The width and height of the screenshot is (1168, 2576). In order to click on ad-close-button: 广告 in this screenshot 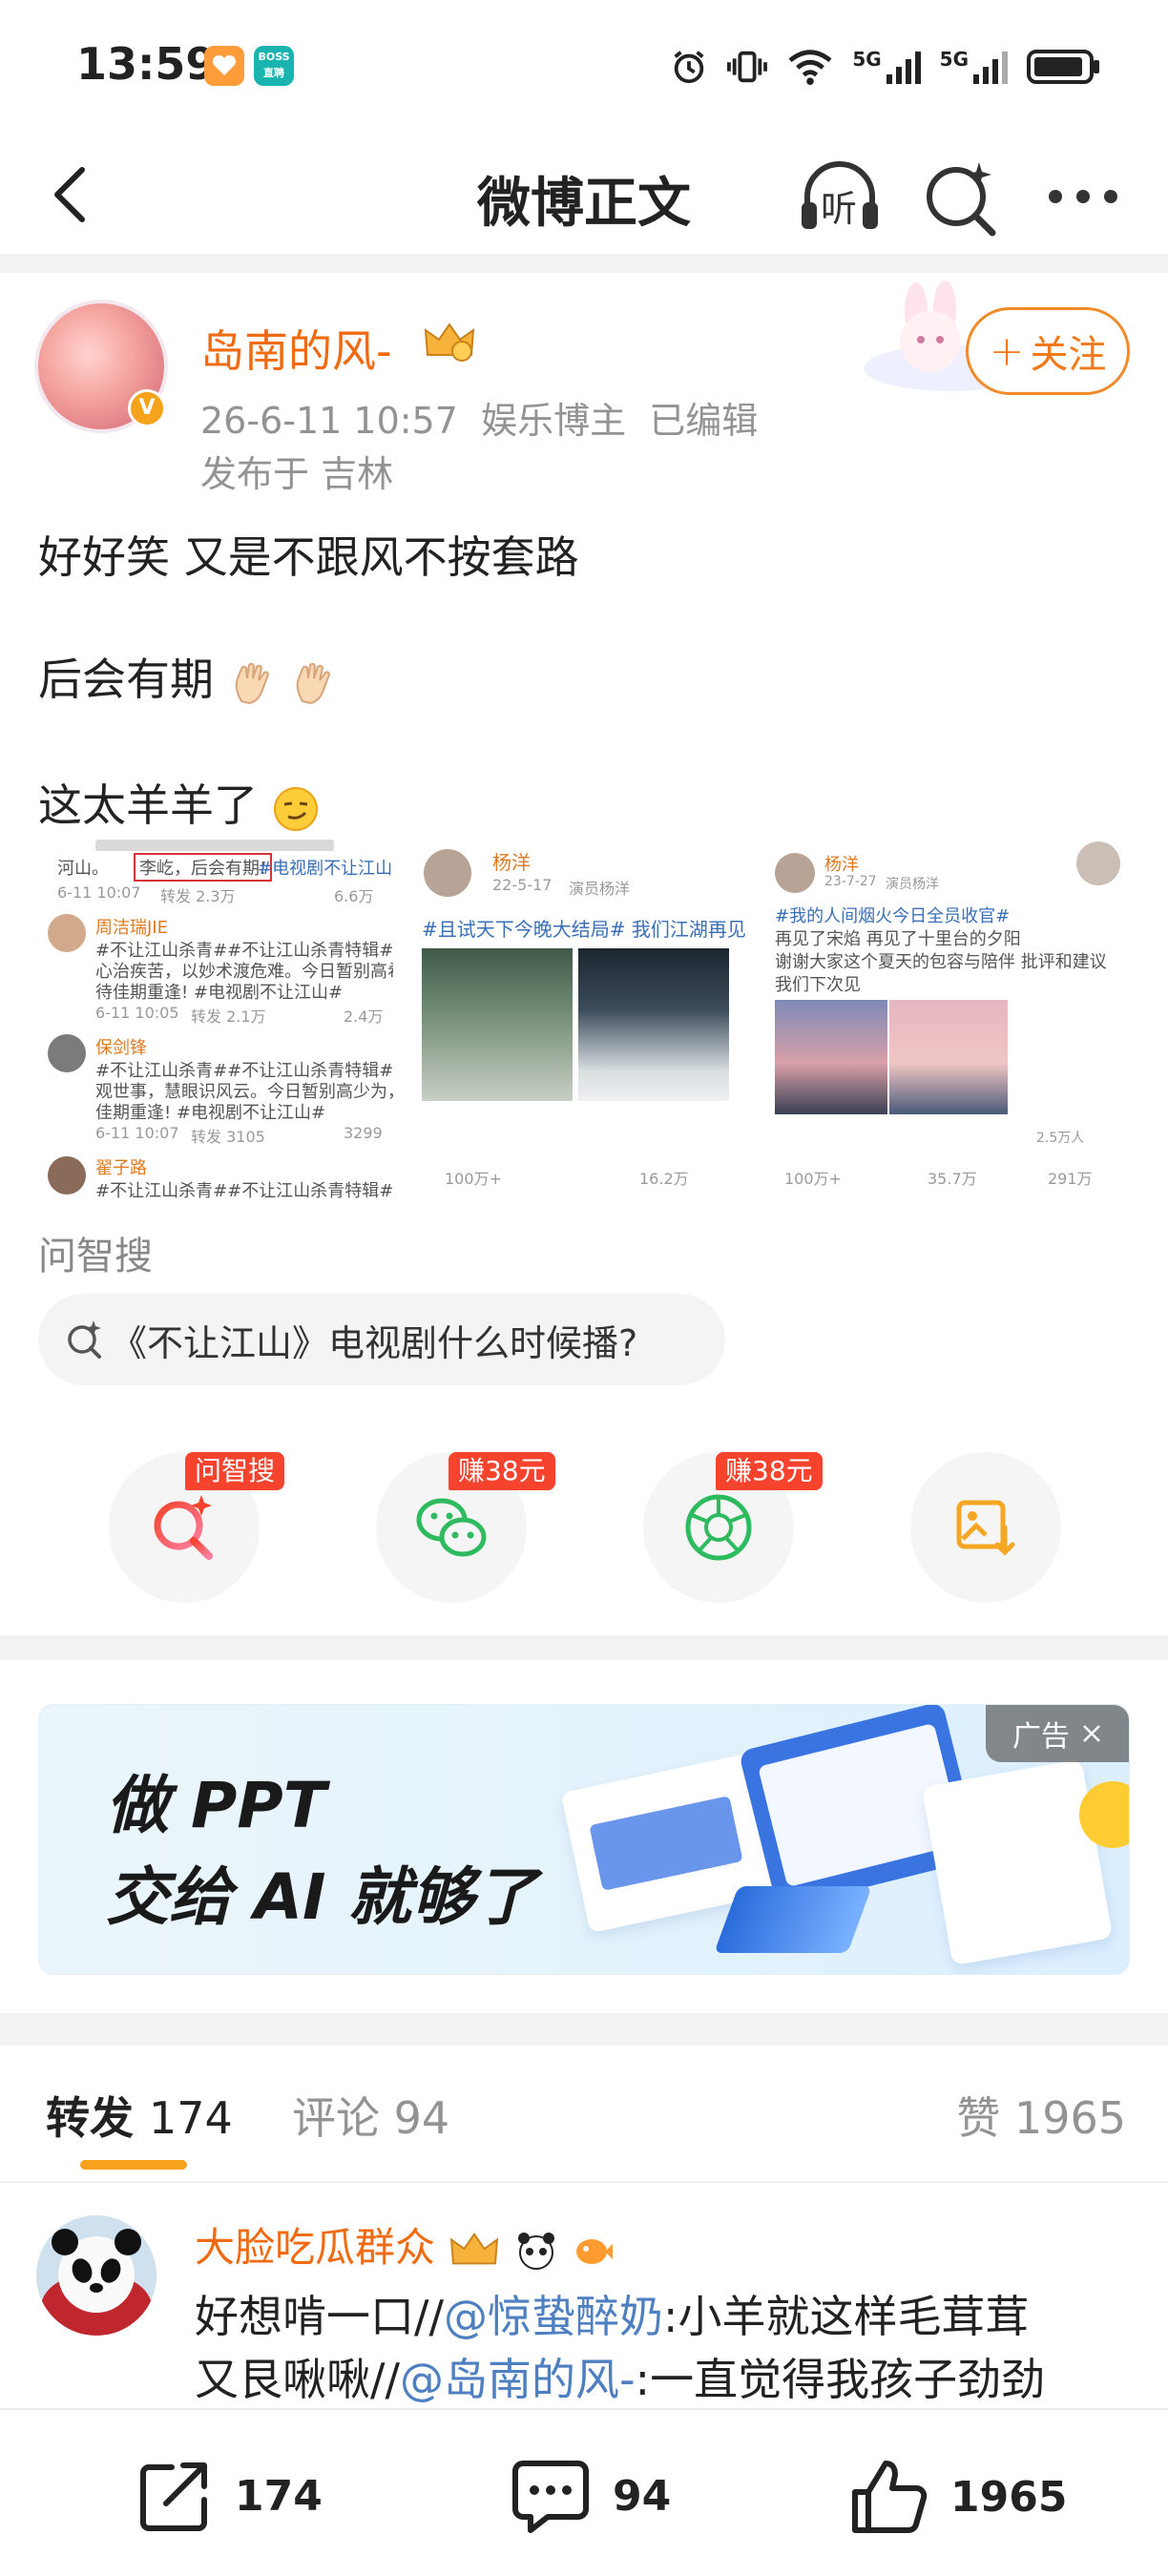, I will do `click(1057, 1733)`.